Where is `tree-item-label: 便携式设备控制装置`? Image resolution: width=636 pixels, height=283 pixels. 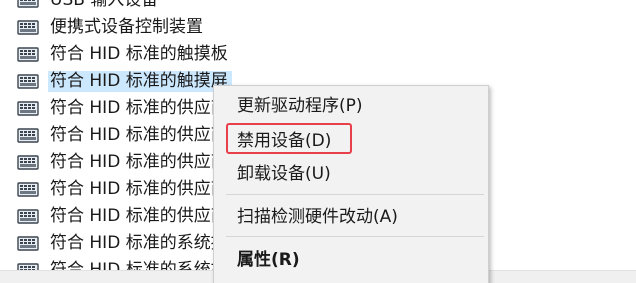 tree-item-label: 便携式设备控制装置 is located at coordinates (126, 27).